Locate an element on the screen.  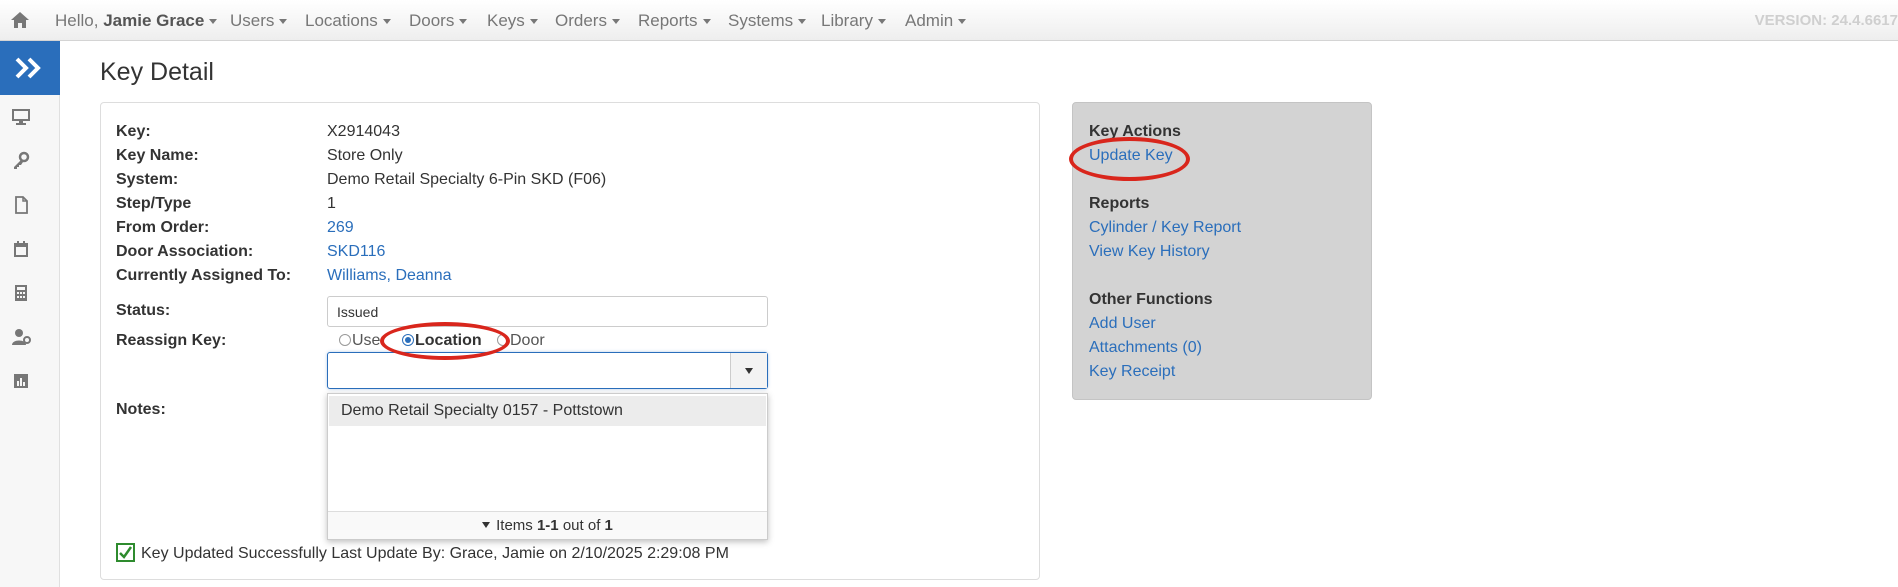
key-label: Key: is located at coordinates (133, 131).